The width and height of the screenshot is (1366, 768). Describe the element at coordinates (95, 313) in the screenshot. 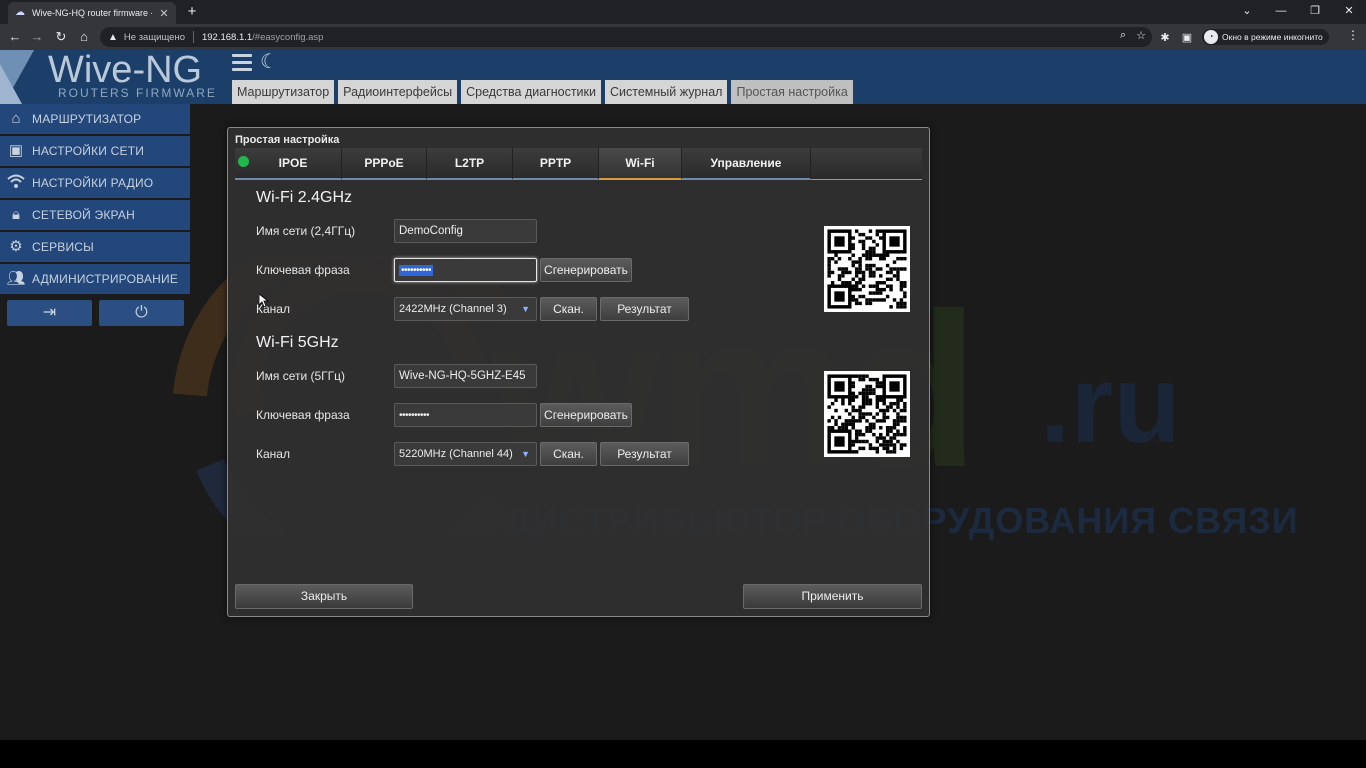

I see `sidebar-buttons: ⇥ ⏻` at that location.